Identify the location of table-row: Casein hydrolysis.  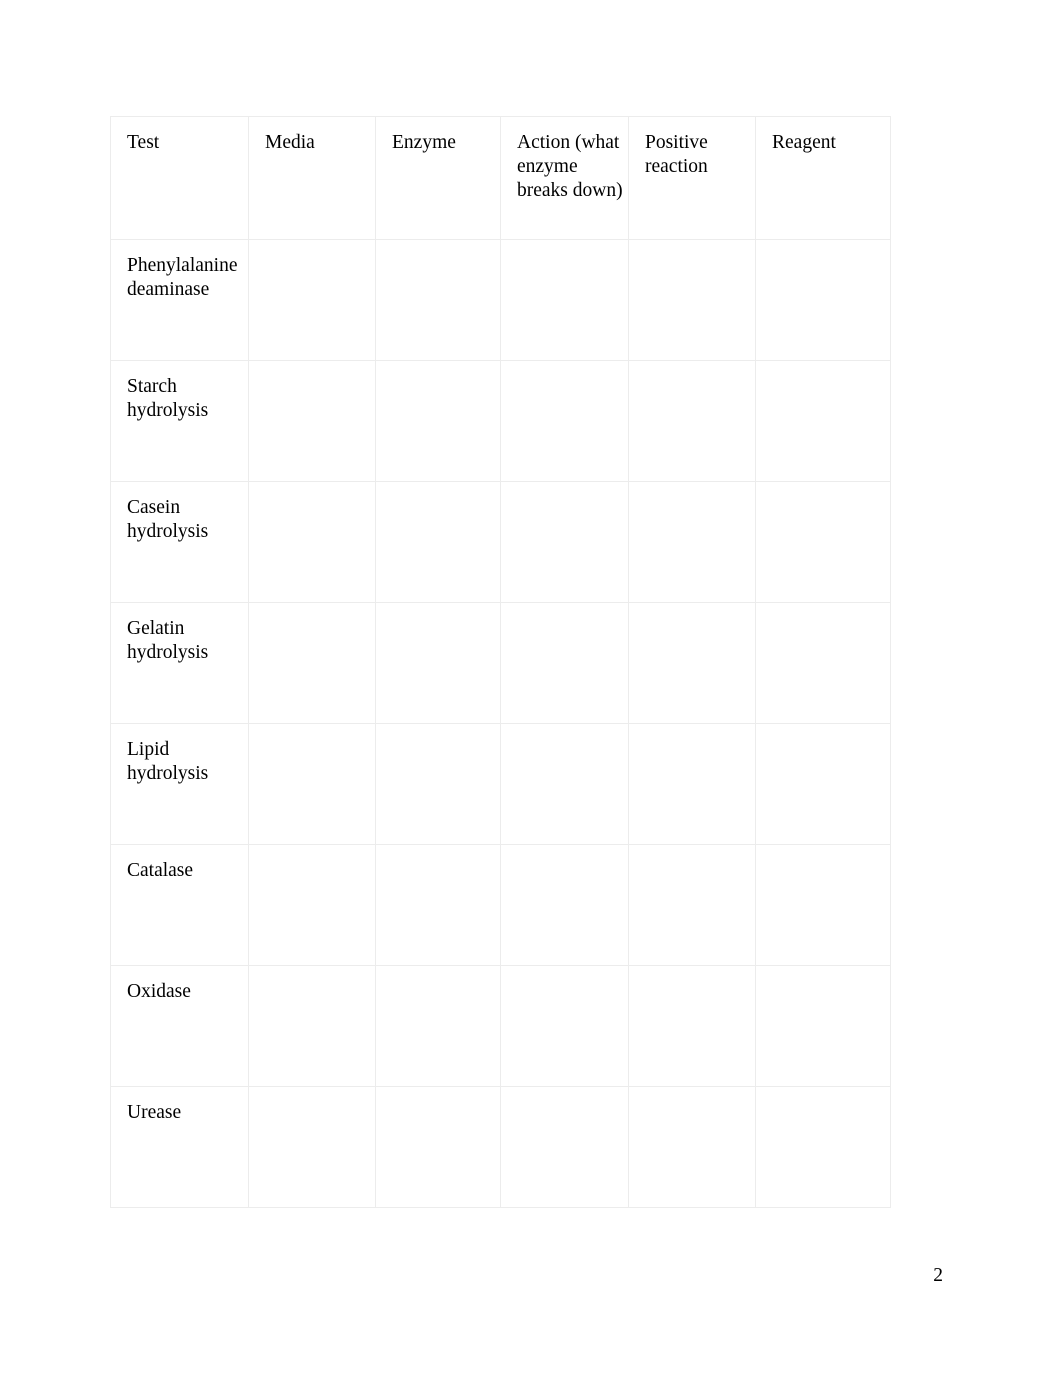
(500, 542).